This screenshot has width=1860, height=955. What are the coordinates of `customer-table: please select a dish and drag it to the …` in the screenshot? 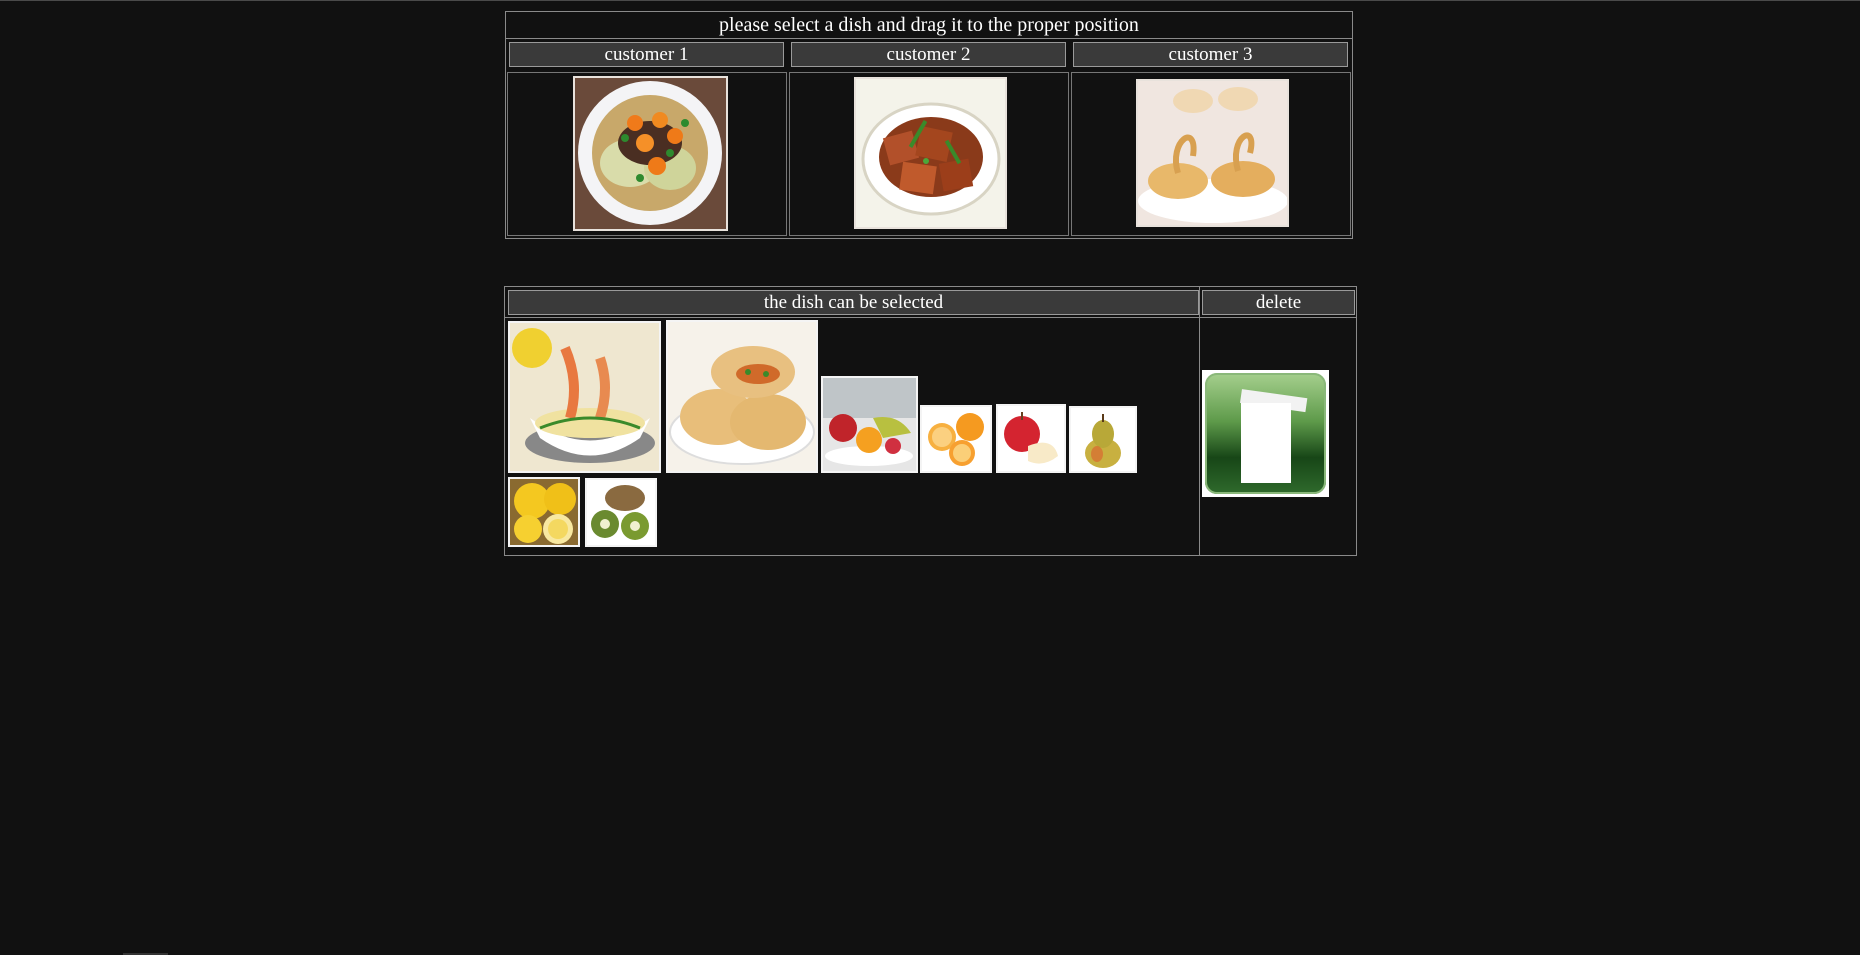 It's located at (929, 125).